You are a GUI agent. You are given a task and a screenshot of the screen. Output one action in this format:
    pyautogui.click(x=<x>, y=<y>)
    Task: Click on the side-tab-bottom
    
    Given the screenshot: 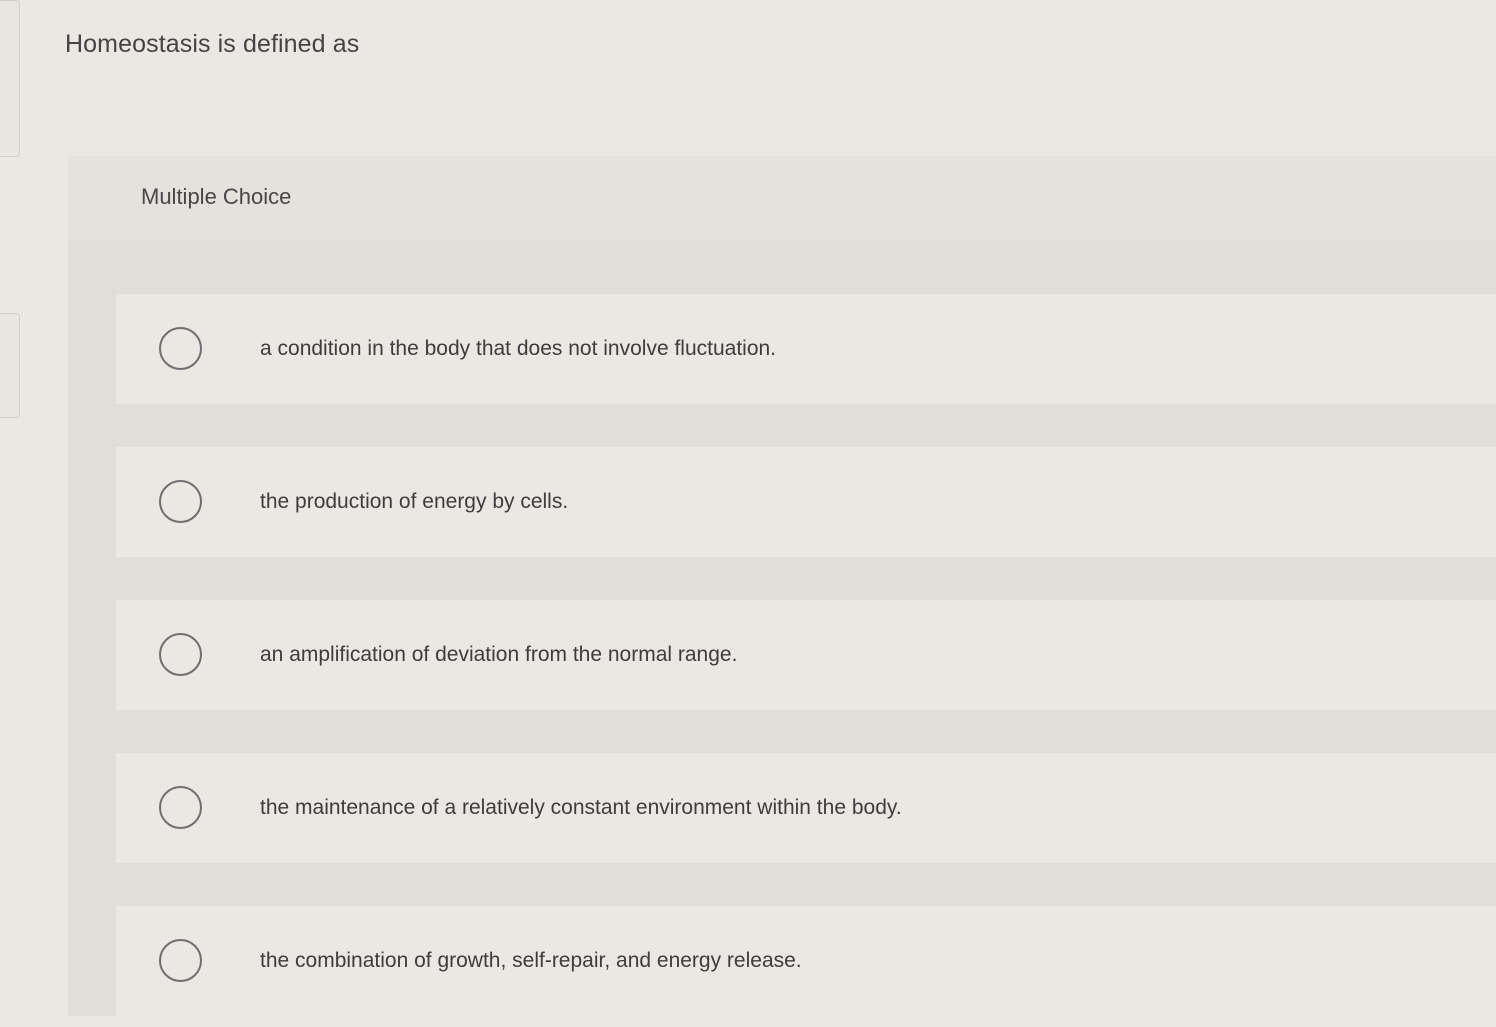 What is the action you would take?
    pyautogui.click(x=10, y=365)
    